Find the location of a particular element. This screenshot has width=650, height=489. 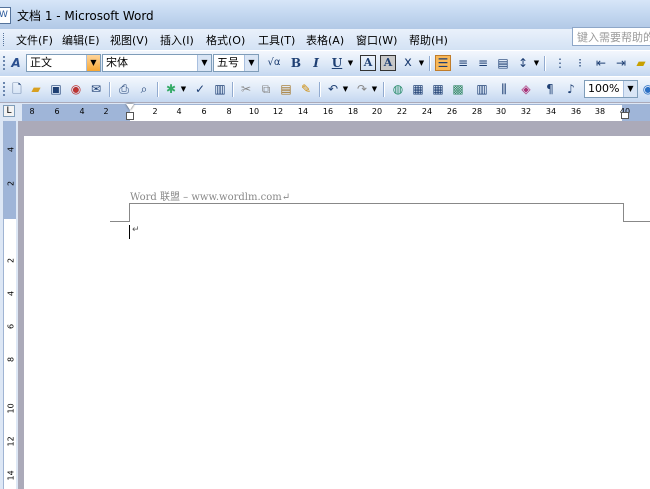

menu-view: 视图(V) is located at coordinates (129, 40).